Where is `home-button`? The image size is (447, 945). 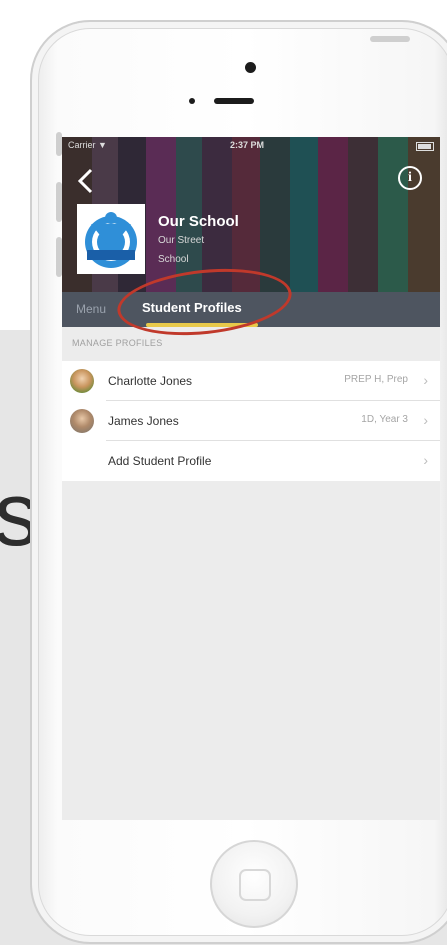
home-button is located at coordinates (254, 884).